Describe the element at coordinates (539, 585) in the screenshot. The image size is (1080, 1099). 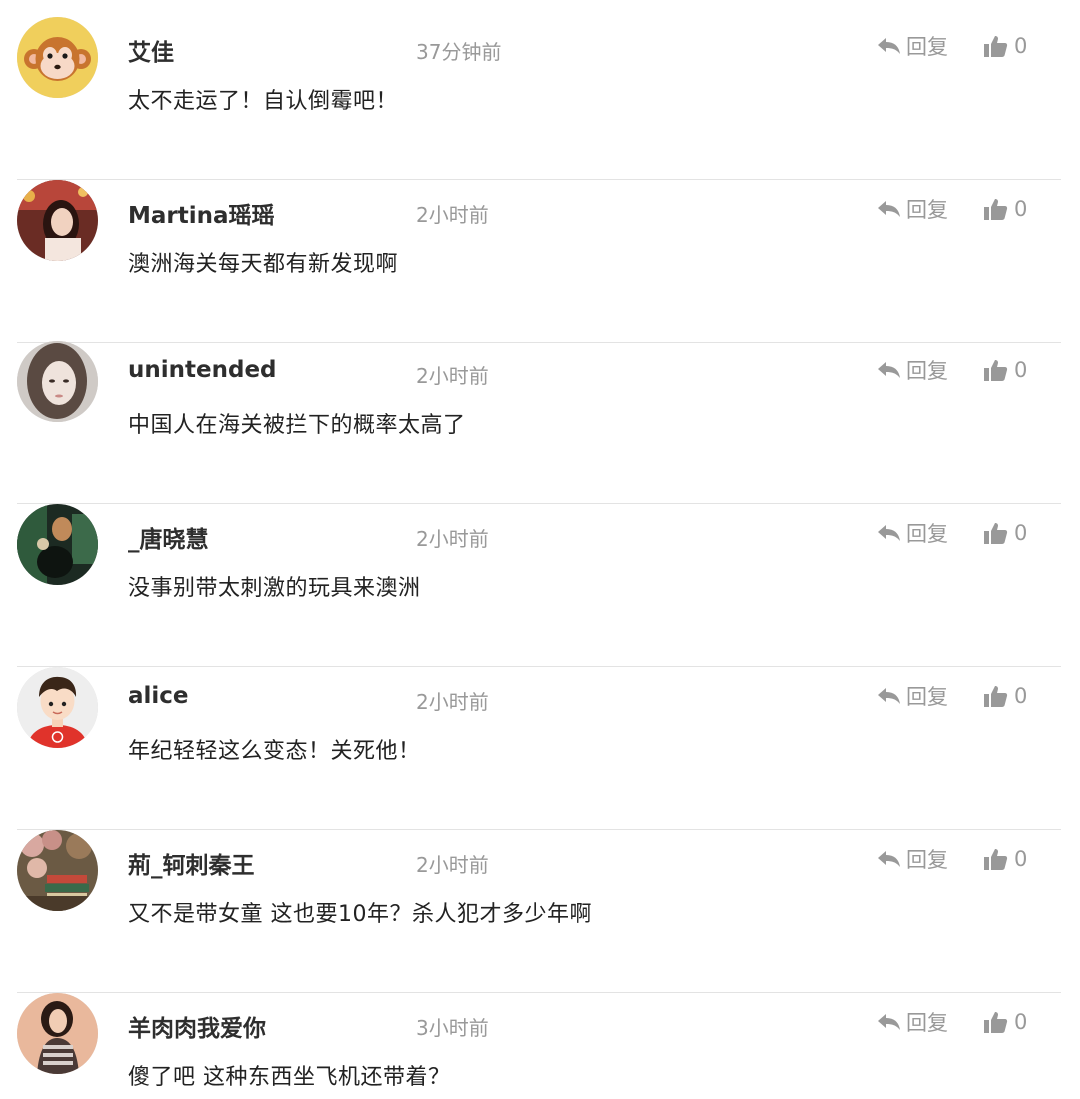
I see `comment-item: _唐晓慧 2小时前 回复 0 没事别带太刺激的玩具来澳洲` at that location.